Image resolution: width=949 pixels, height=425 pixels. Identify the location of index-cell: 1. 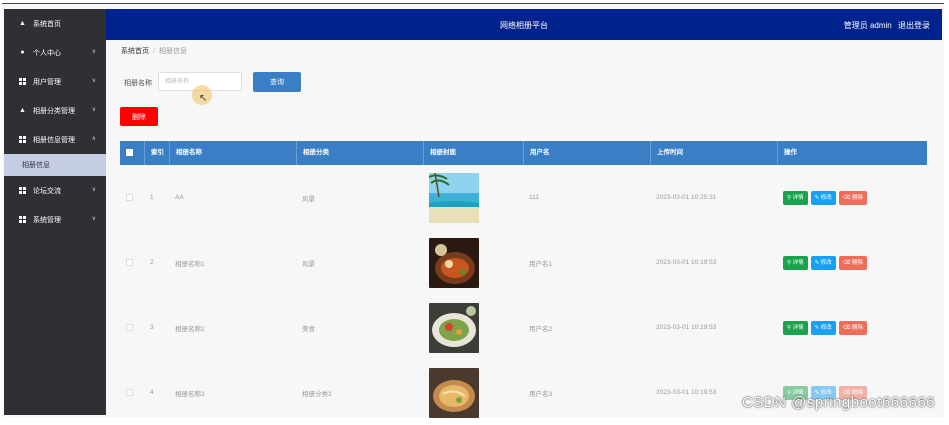
(156, 197).